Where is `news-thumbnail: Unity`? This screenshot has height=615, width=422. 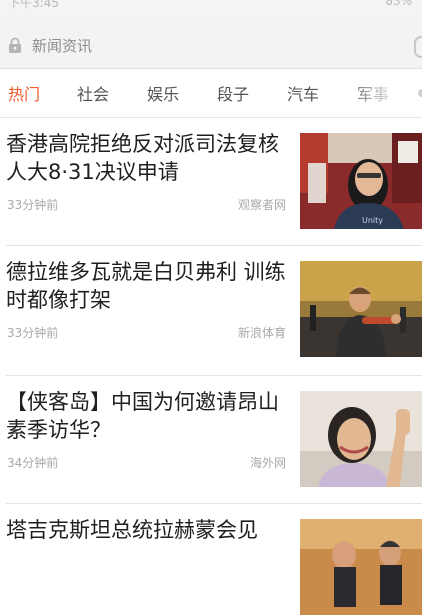 news-thumbnail: Unity is located at coordinates (361, 181).